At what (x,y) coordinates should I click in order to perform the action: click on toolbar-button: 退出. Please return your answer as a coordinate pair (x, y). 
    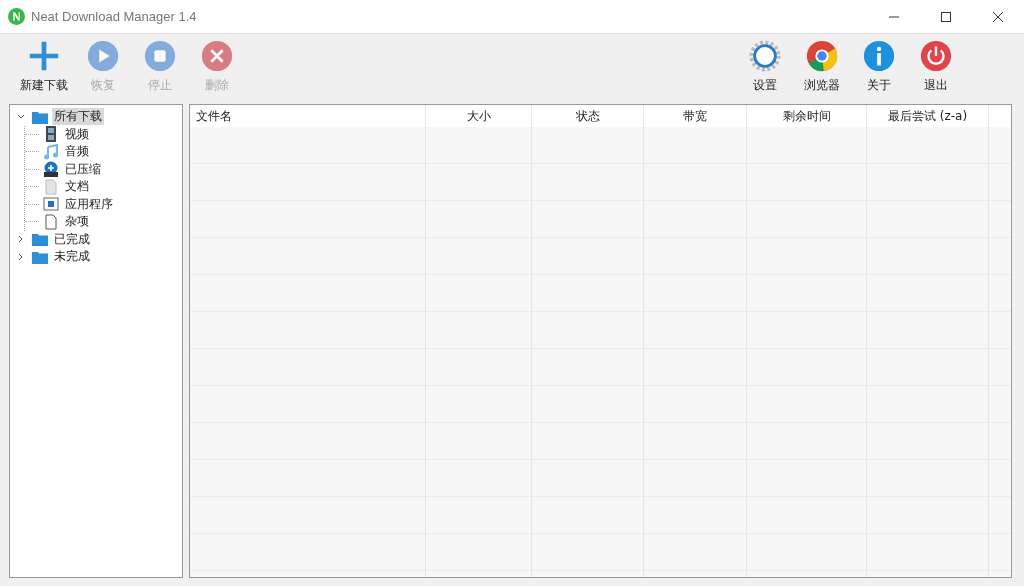
    Looking at the image, I should click on (935, 69).